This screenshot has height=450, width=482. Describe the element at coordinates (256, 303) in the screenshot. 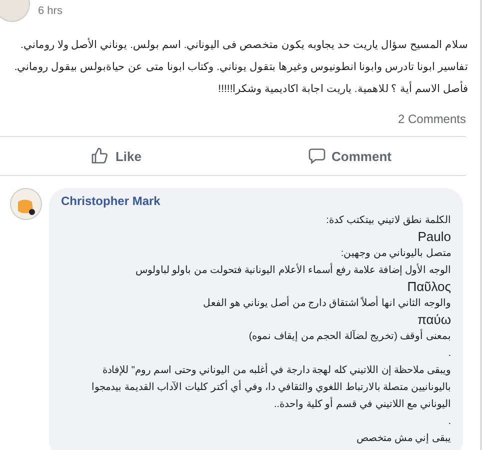

I see `comment-text: والوجه الثاني انها أصلاً اشتقاق دارج من أصل يوناني هو الفعل` at that location.